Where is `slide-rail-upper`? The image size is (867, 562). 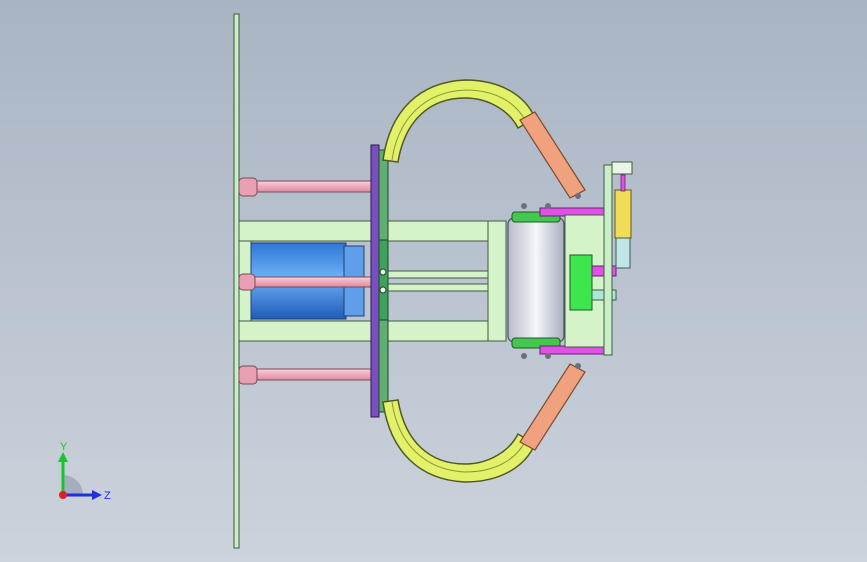 slide-rail-upper is located at coordinates (437, 274).